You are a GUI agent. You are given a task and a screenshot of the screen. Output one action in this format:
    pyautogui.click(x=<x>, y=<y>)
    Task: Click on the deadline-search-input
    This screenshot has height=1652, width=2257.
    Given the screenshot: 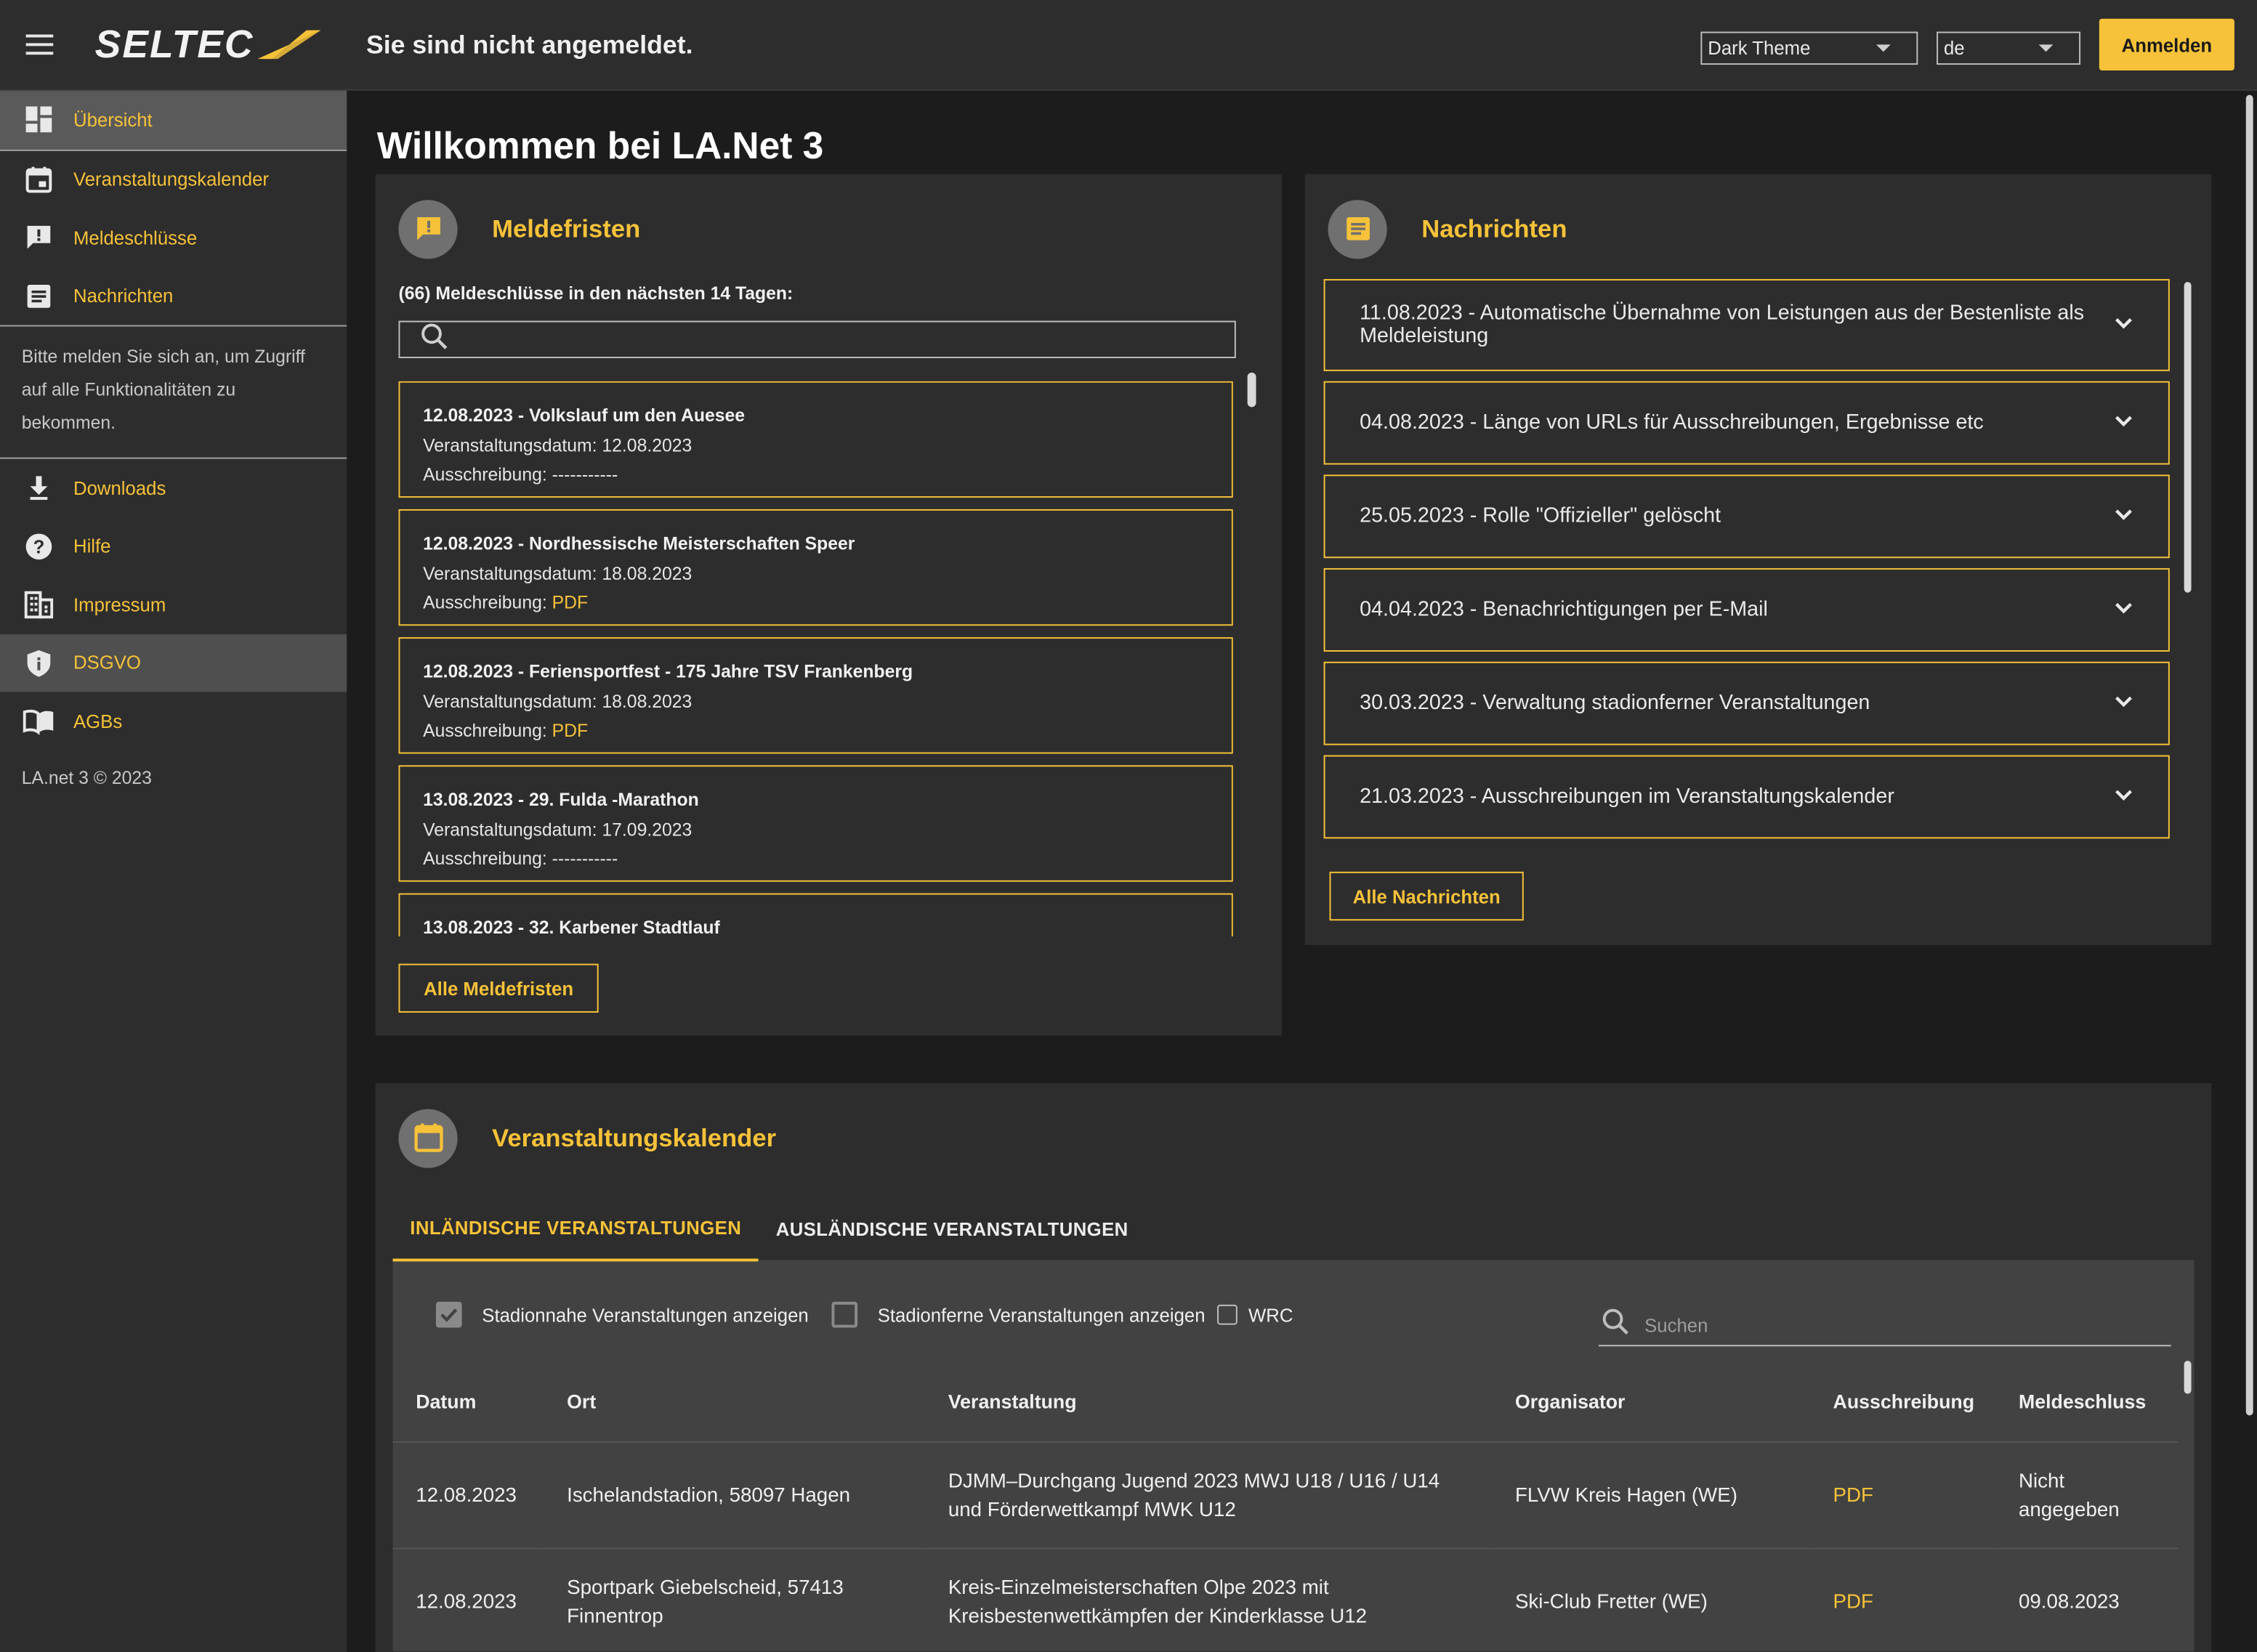 What is the action you would take?
    pyautogui.click(x=817, y=339)
    